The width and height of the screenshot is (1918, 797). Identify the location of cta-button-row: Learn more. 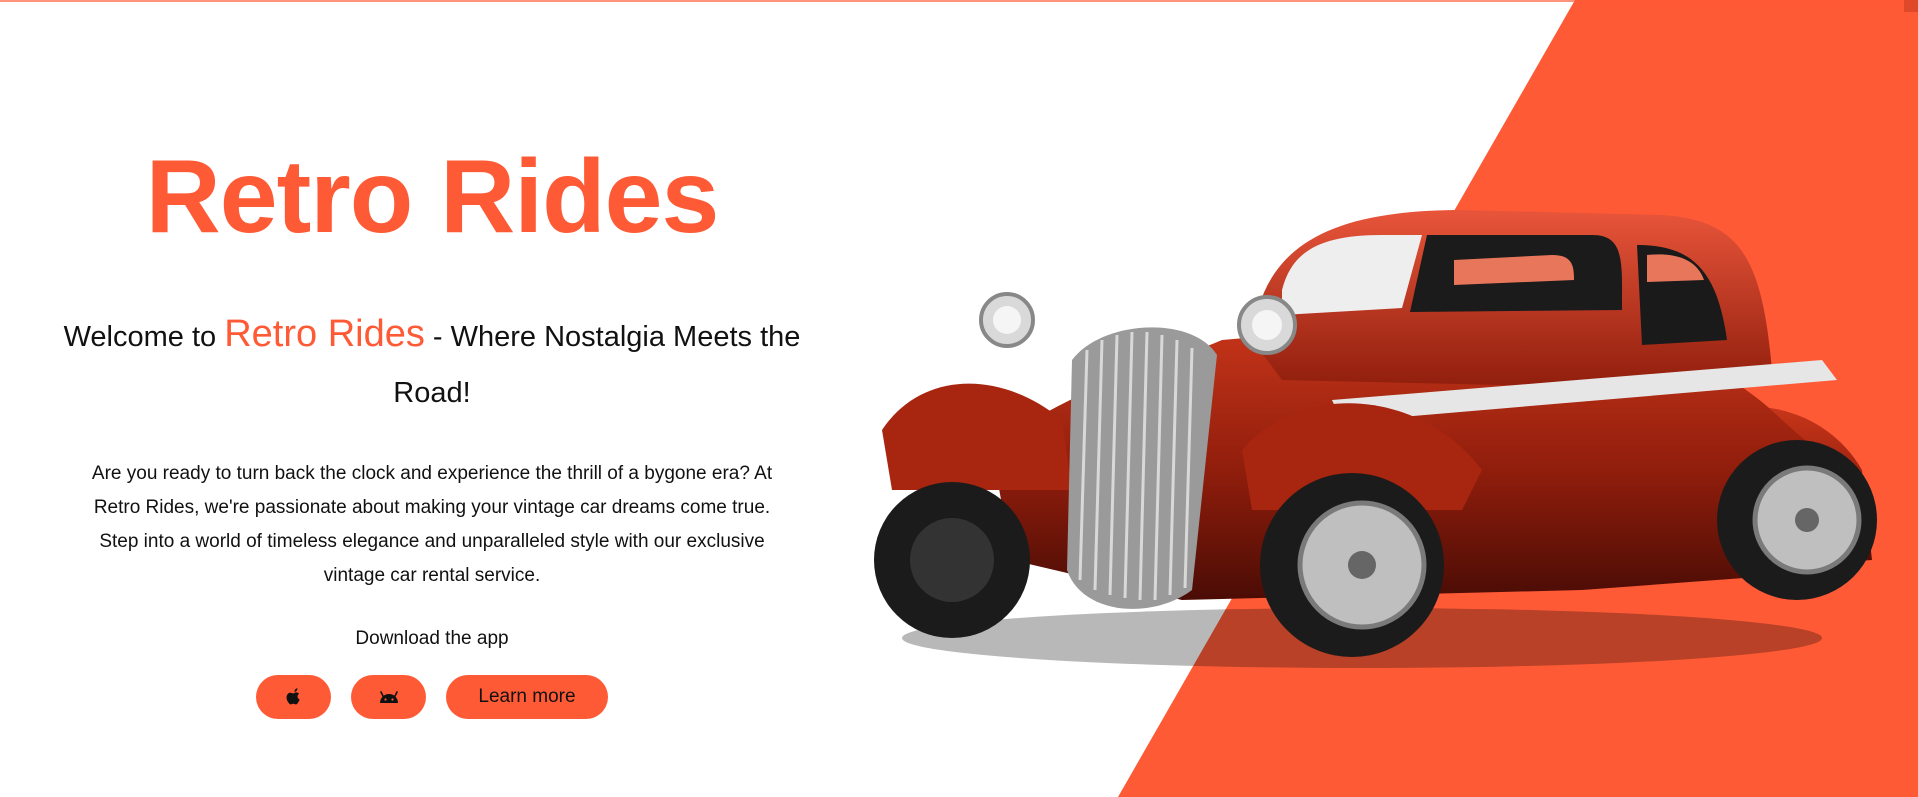
(432, 697).